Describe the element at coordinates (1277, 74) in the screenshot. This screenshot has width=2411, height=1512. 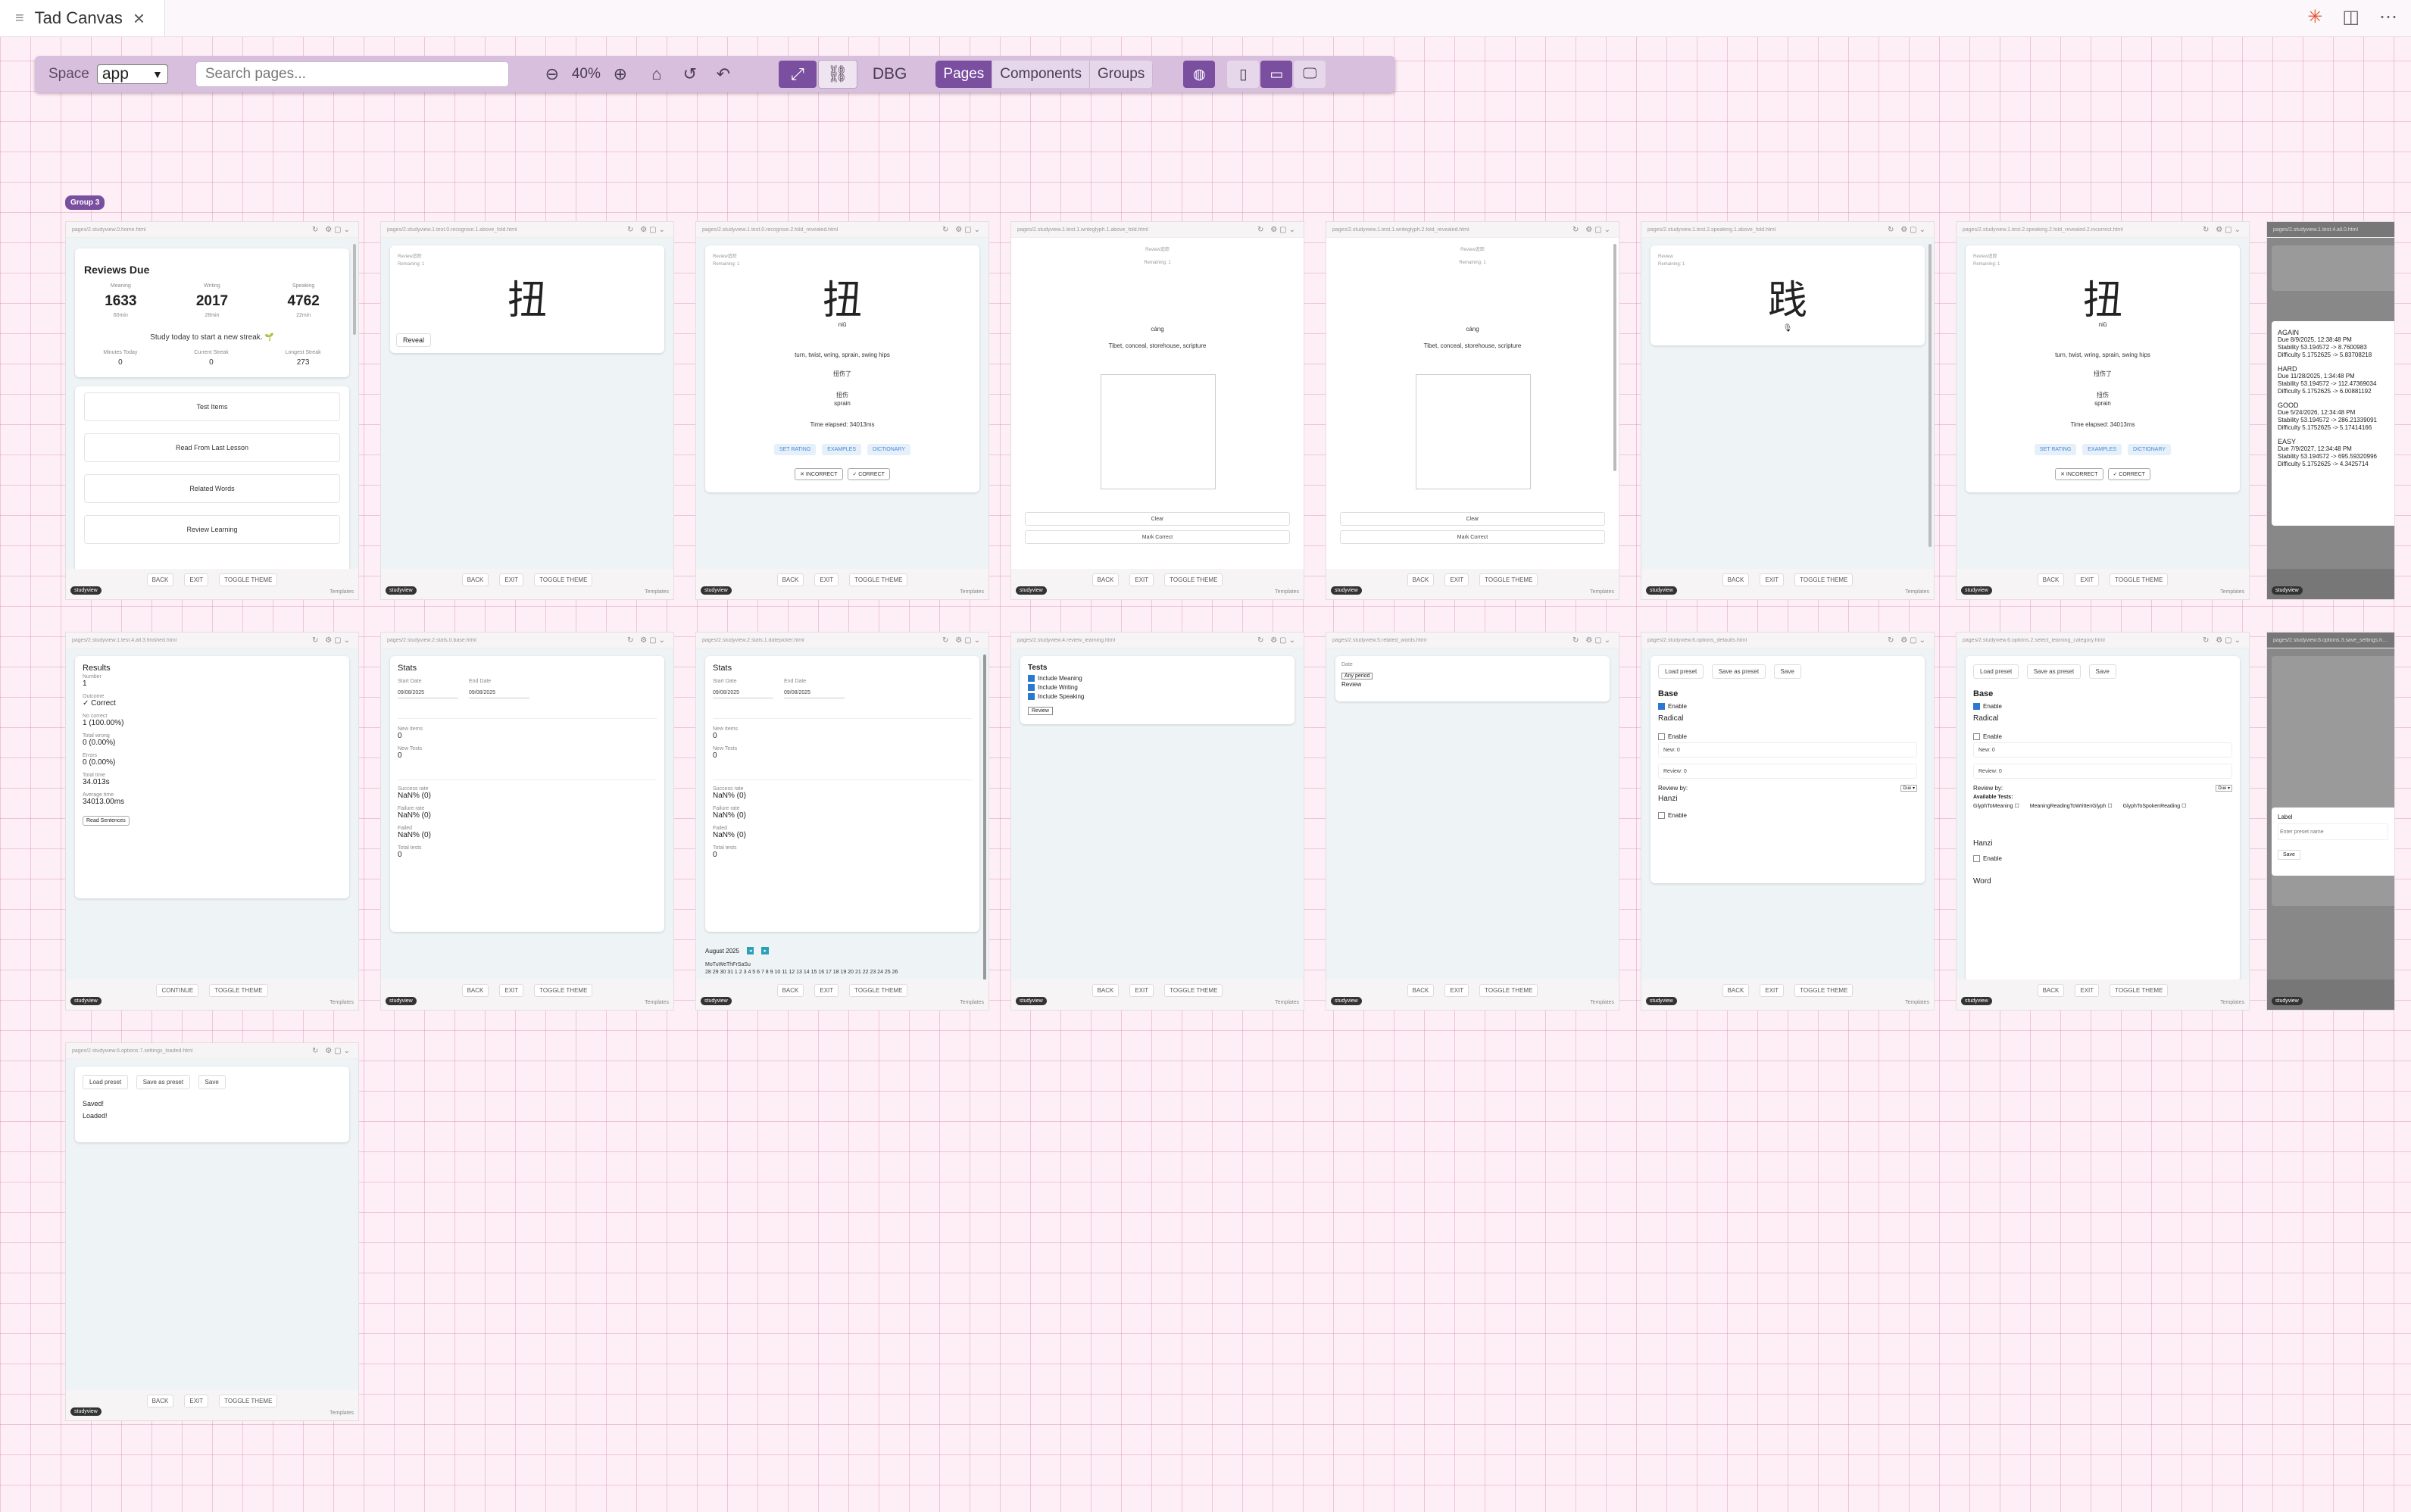
I see `tablet-icon: ▭` at that location.